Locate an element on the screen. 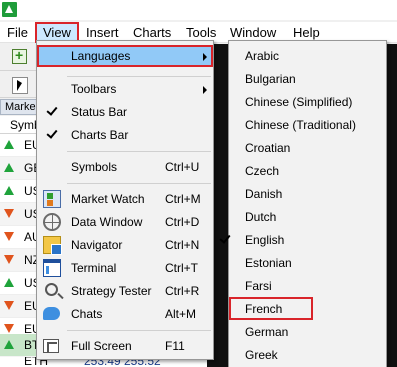 This screenshot has width=397, height=367. language-label: French is located at coordinates (264, 309).